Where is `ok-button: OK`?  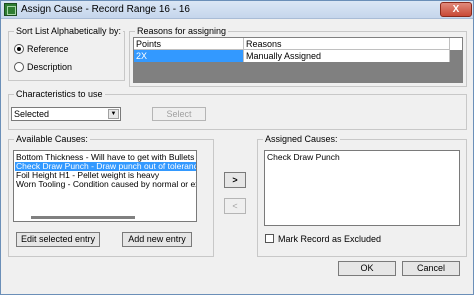 ok-button: OK is located at coordinates (367, 268).